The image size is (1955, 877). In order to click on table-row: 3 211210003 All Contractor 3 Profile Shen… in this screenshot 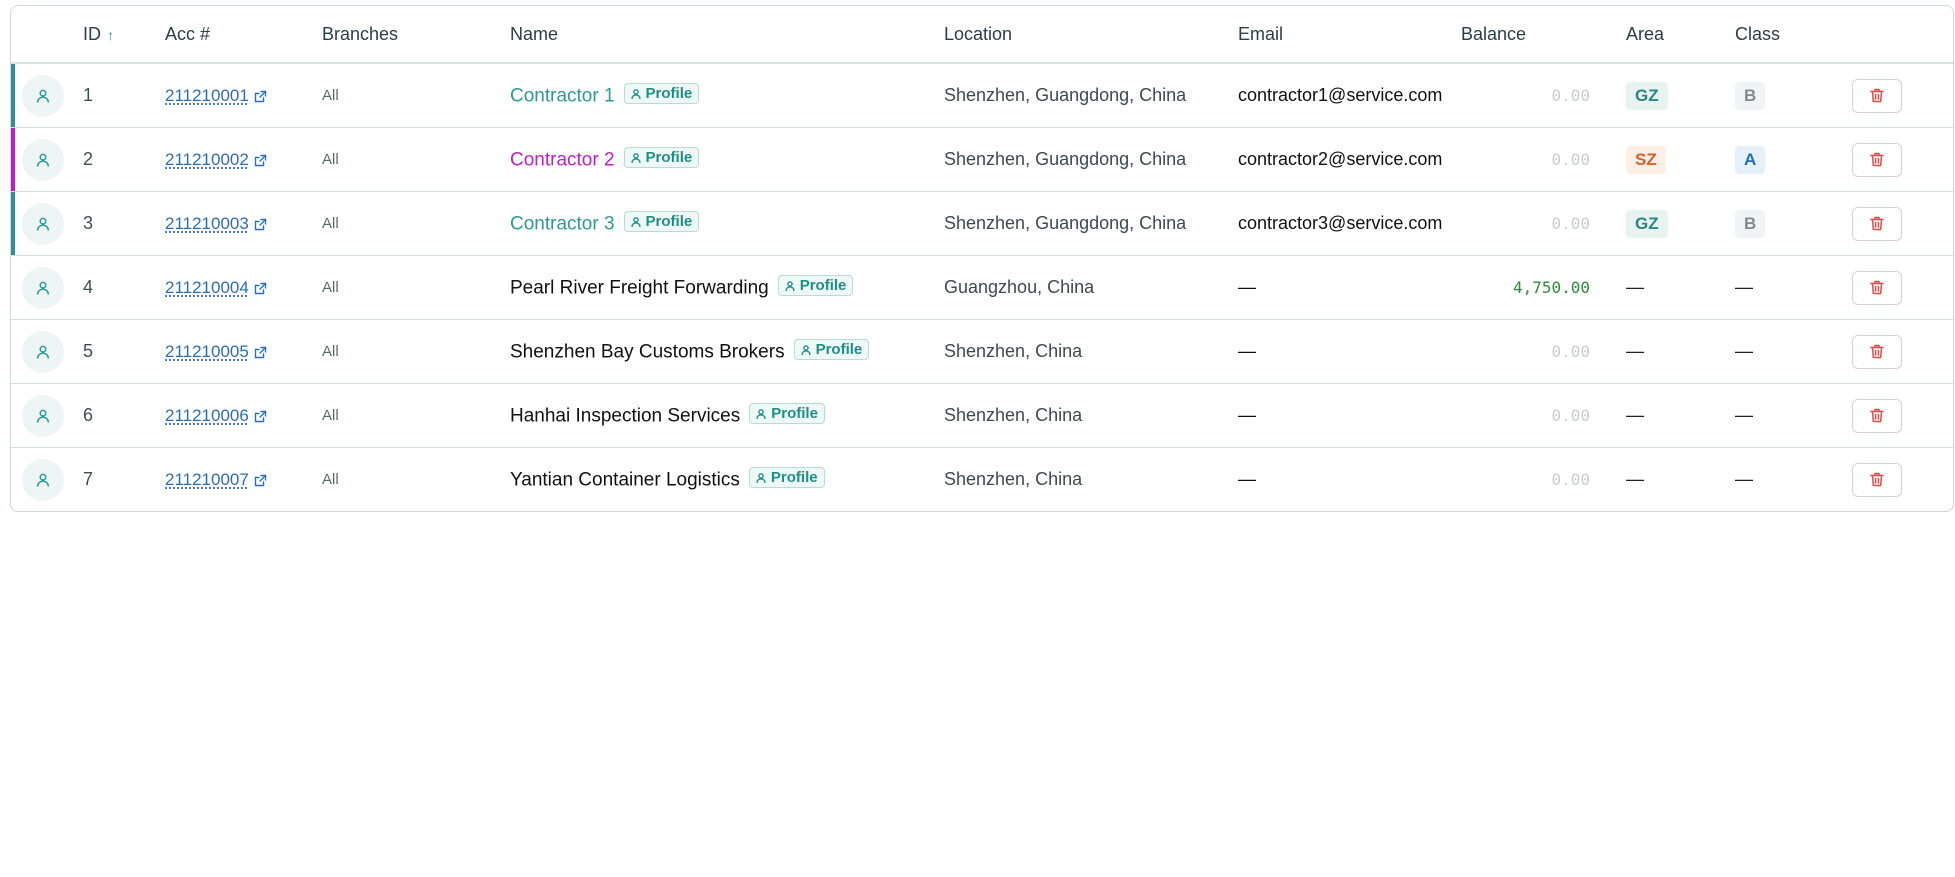, I will do `click(982, 223)`.